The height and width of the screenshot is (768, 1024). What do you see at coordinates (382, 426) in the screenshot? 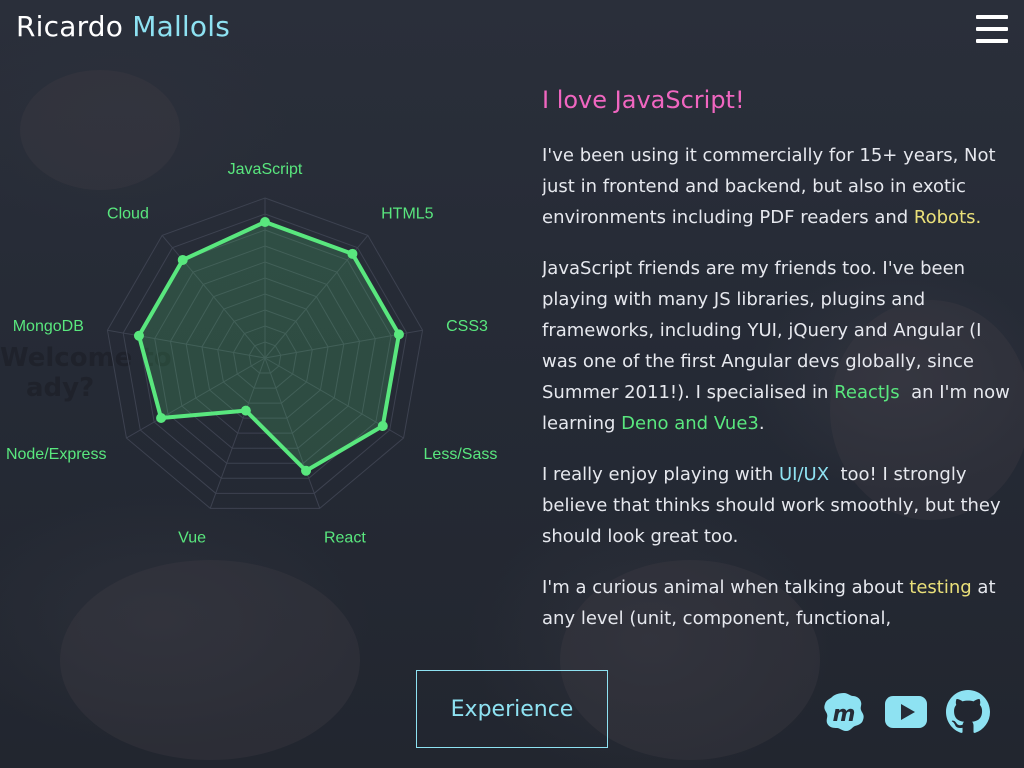
I see `radar-point-less-sass` at bounding box center [382, 426].